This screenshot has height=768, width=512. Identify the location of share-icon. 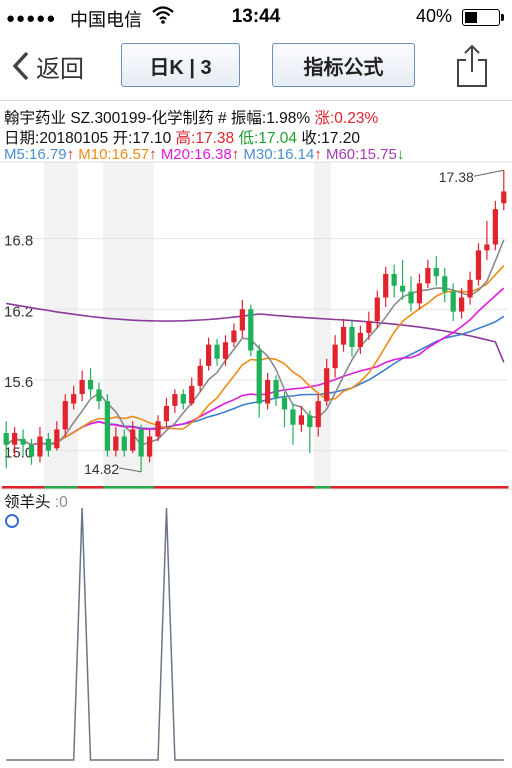
(472, 66).